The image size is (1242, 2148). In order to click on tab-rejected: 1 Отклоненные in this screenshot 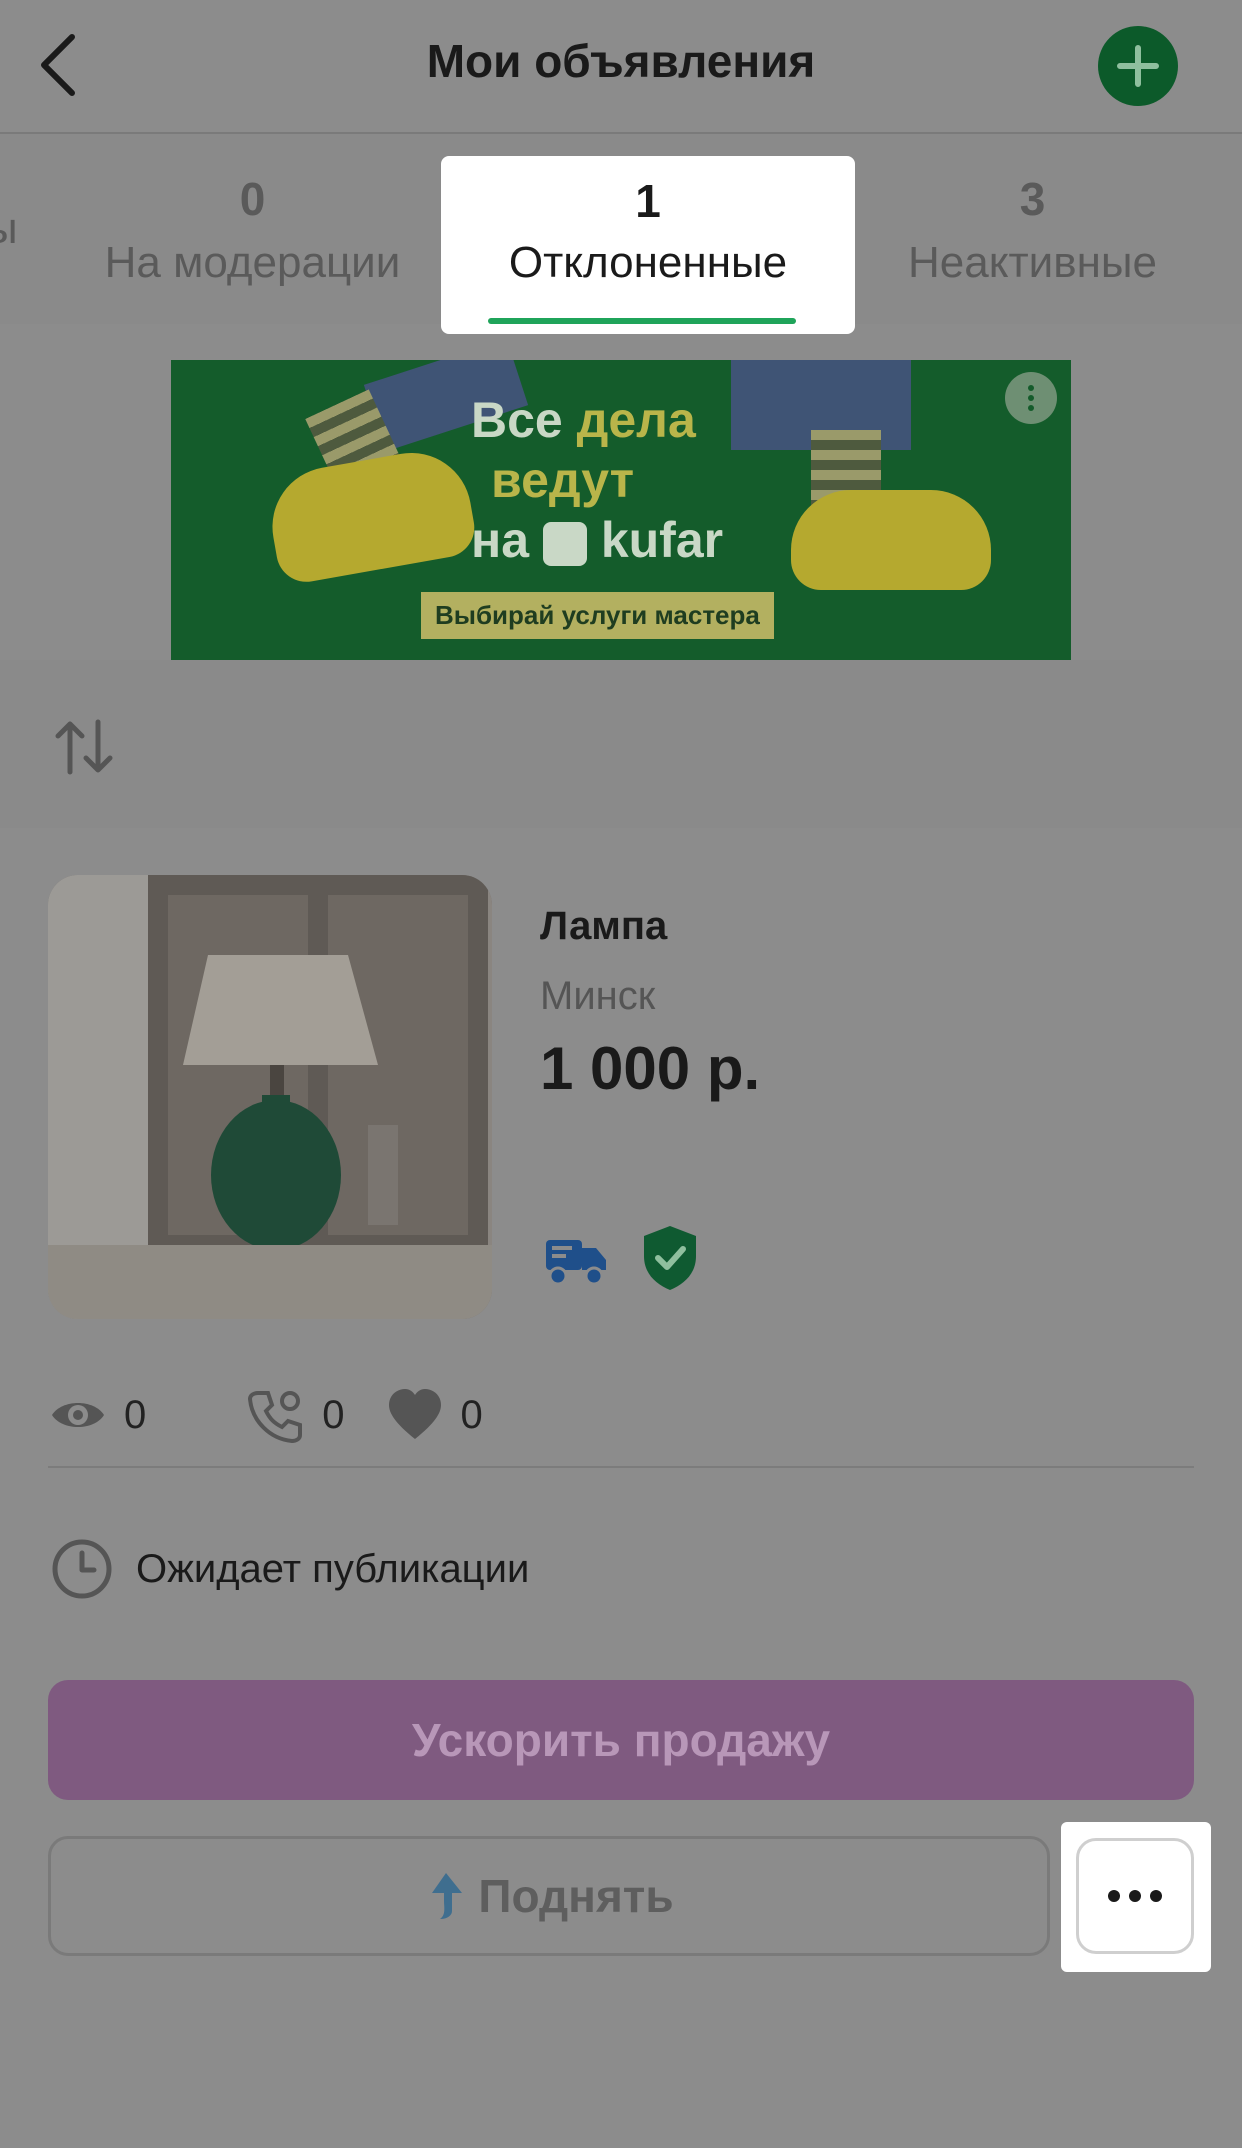, I will do `click(648, 245)`.